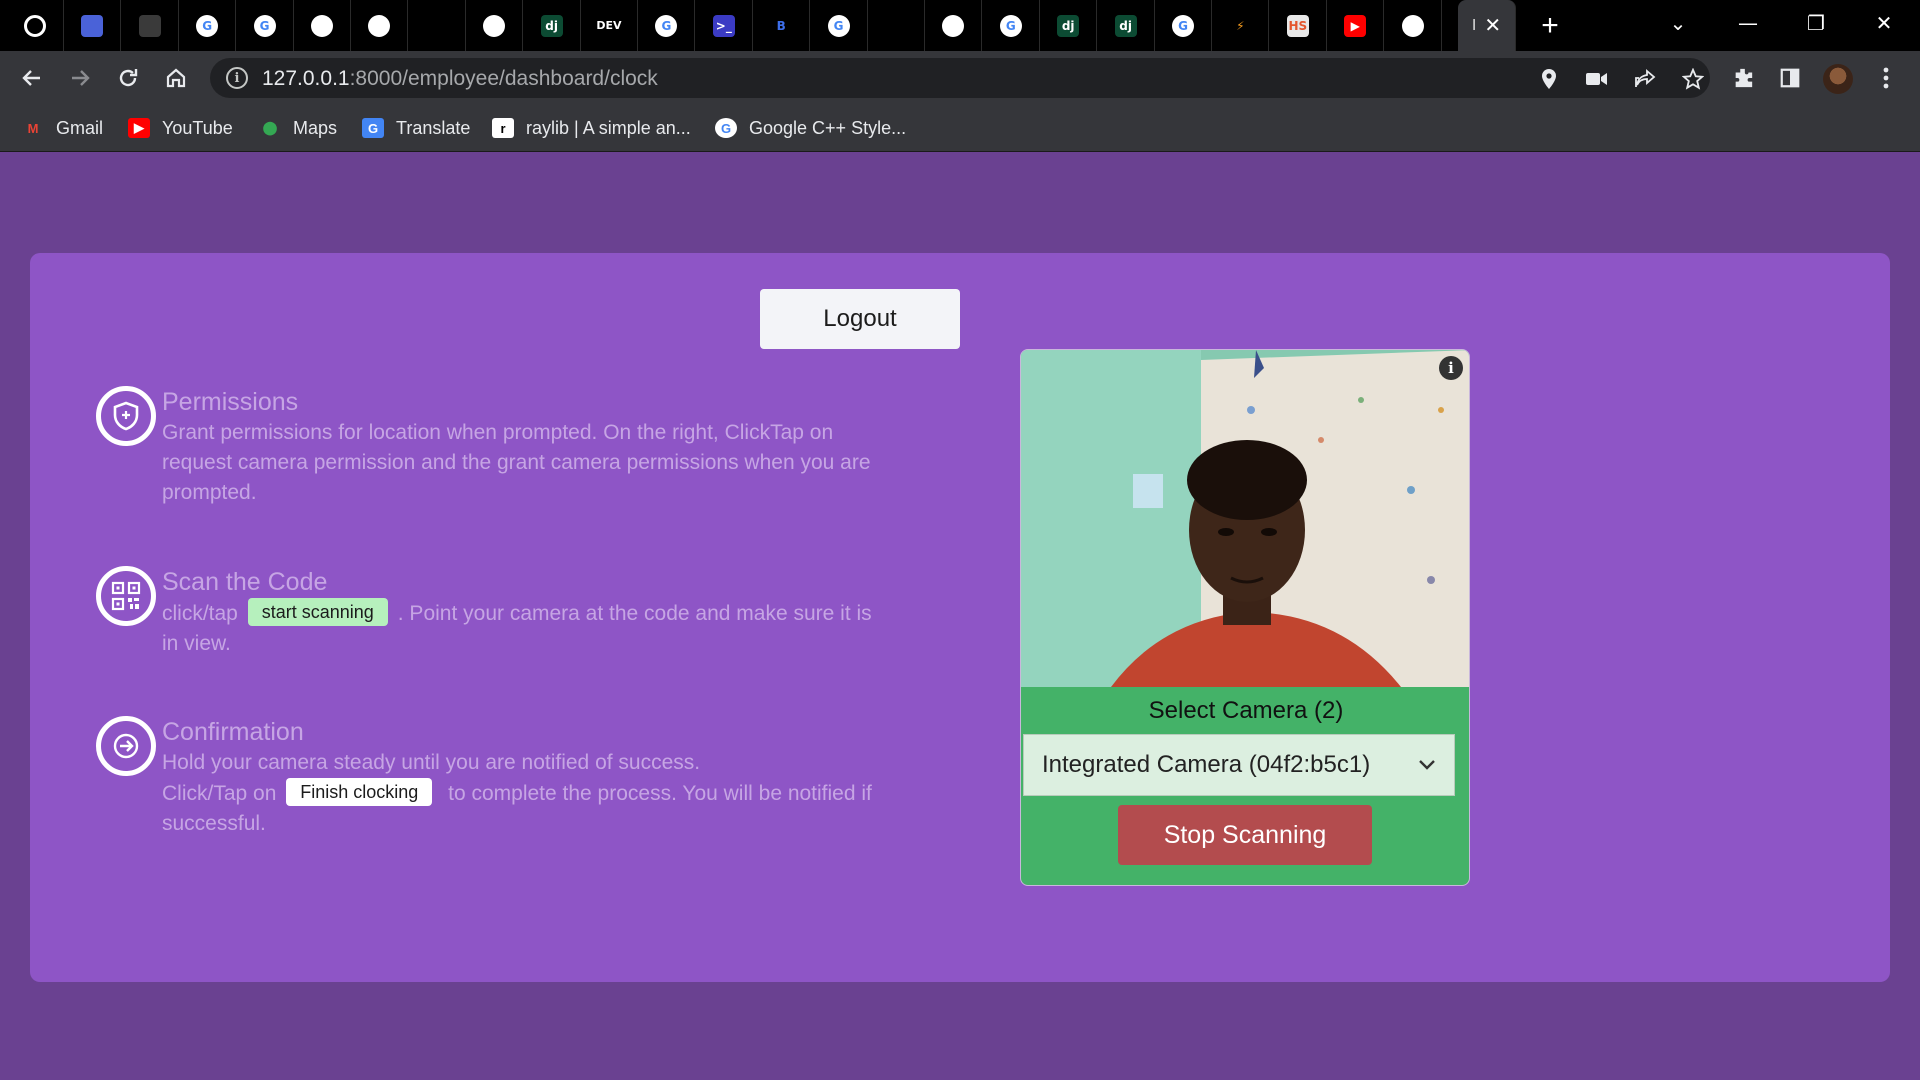 The height and width of the screenshot is (1080, 1920). What do you see at coordinates (1241, 25) in the screenshot?
I see `browser-tab: ⚡` at bounding box center [1241, 25].